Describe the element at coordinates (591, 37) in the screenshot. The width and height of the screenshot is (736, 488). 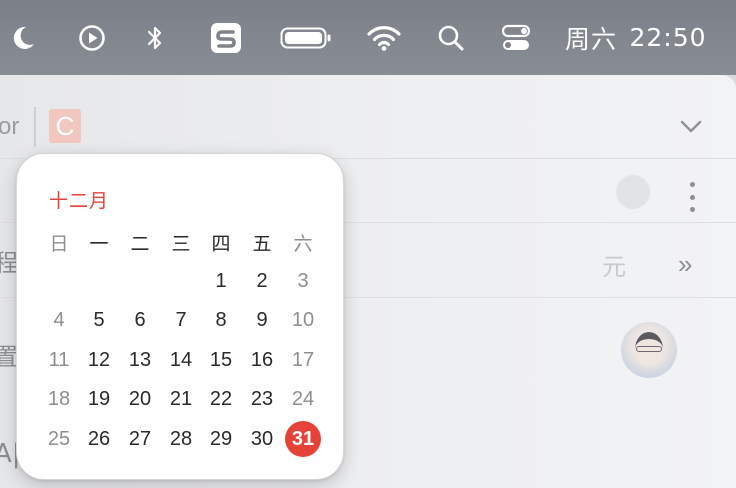
I see `menubar-weekday: 周六` at that location.